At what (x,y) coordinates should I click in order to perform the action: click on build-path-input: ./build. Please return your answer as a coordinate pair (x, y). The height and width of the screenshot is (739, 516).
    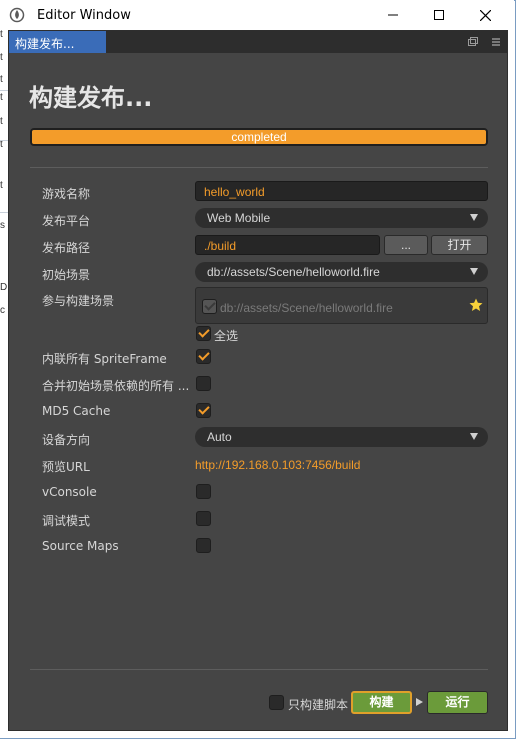
    Looking at the image, I should click on (287, 245).